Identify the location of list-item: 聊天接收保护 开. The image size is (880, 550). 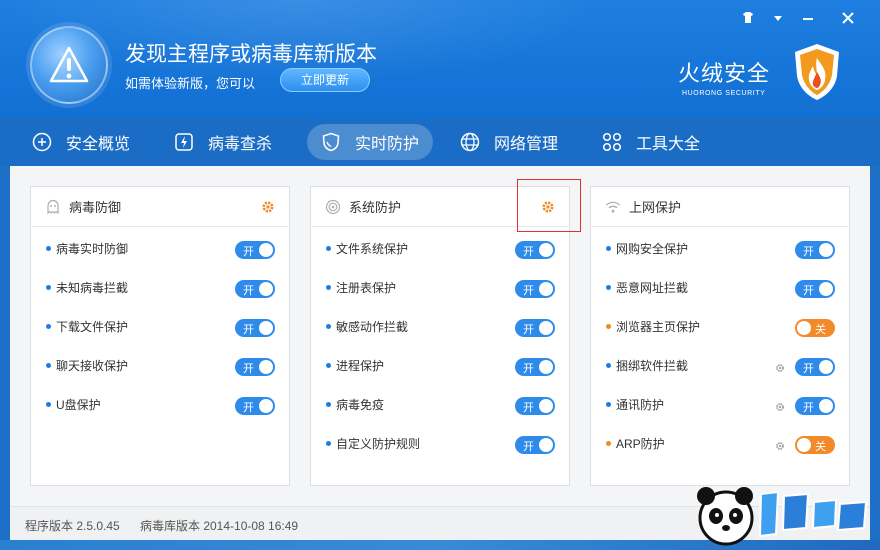
(160, 363).